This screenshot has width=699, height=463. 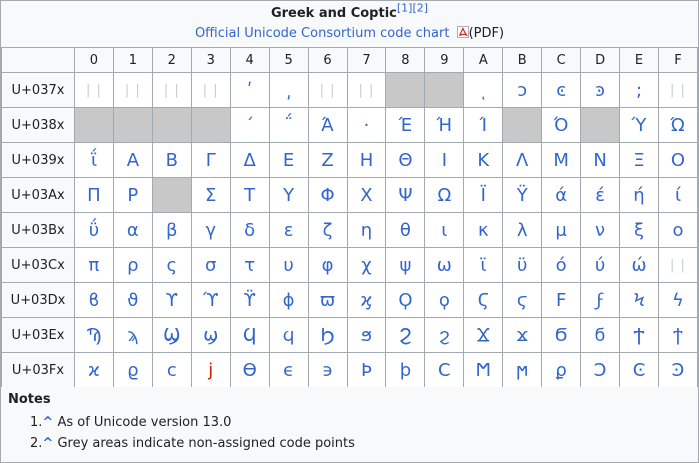 I want to click on glyph-cell: ί, so click(x=678, y=195).